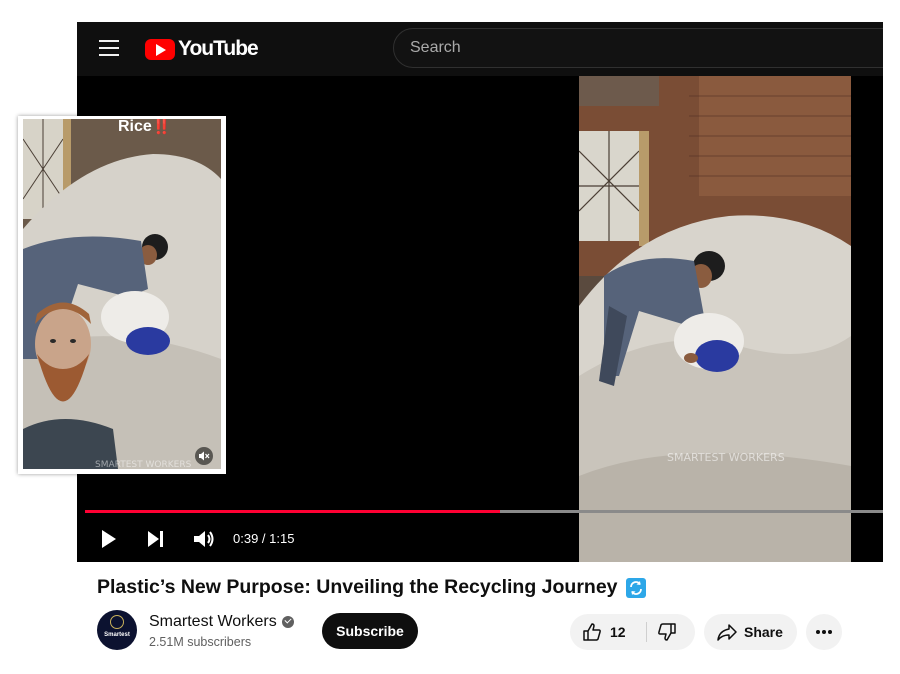 The image size is (900, 674). I want to click on dislike-button, so click(671, 632).